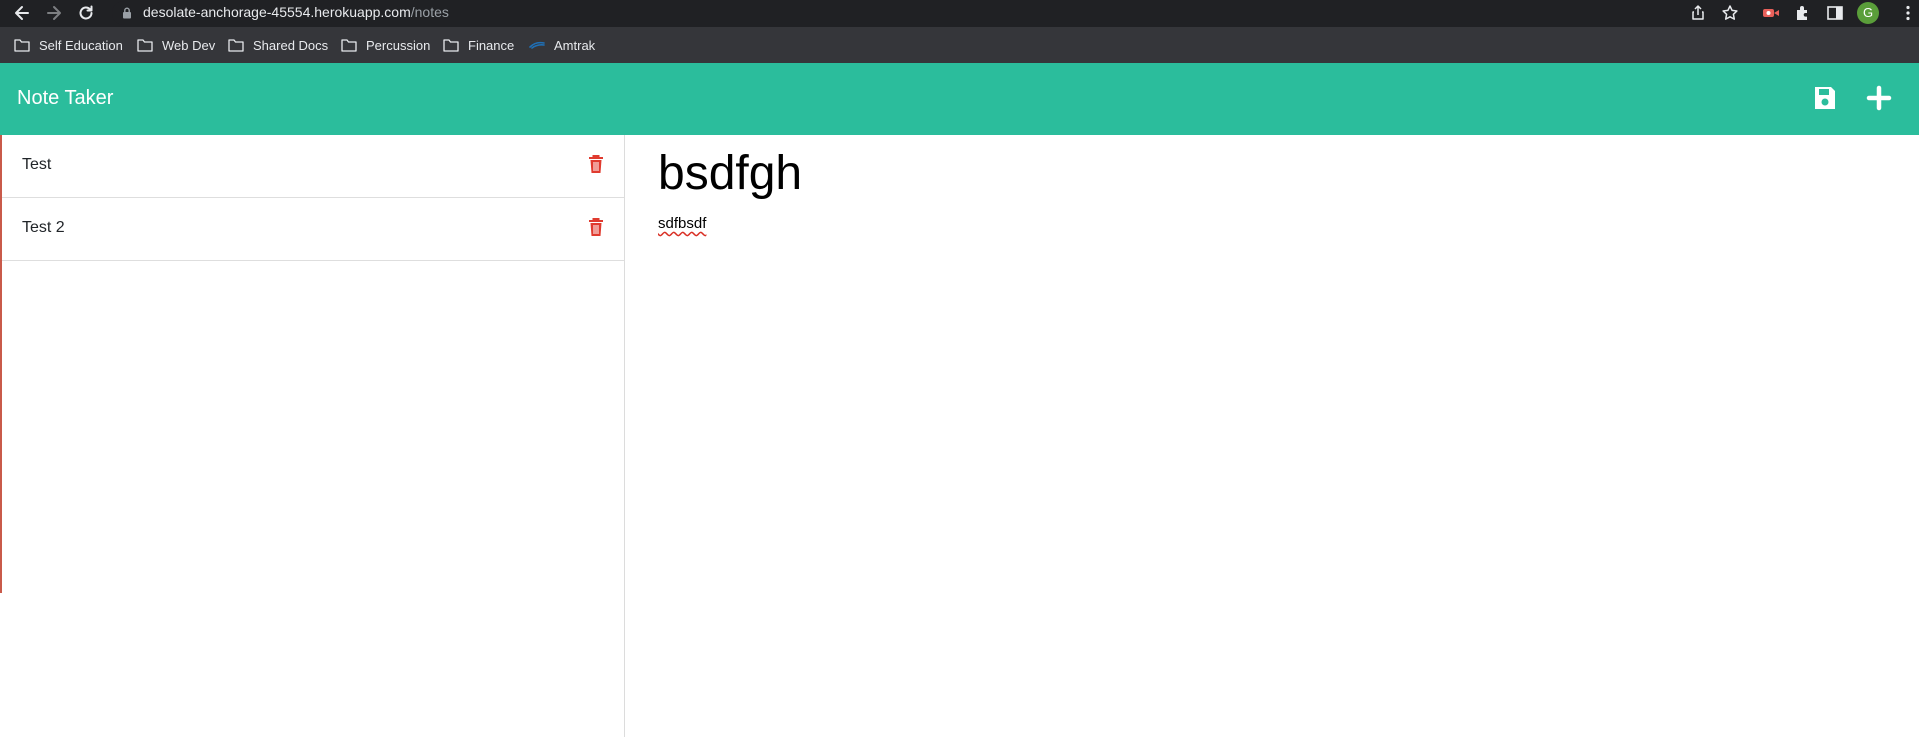  I want to click on side-panel-icon, so click(1835, 13).